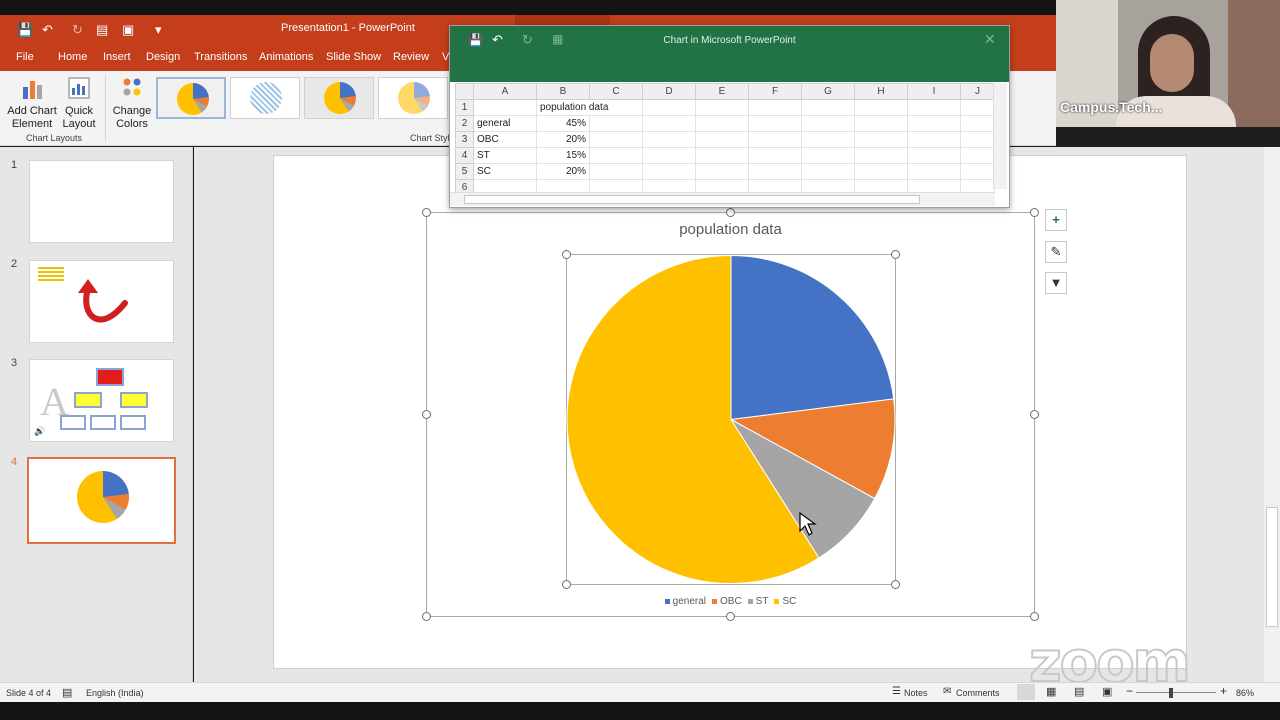  I want to click on undo-icon: ↶, so click(47, 30).